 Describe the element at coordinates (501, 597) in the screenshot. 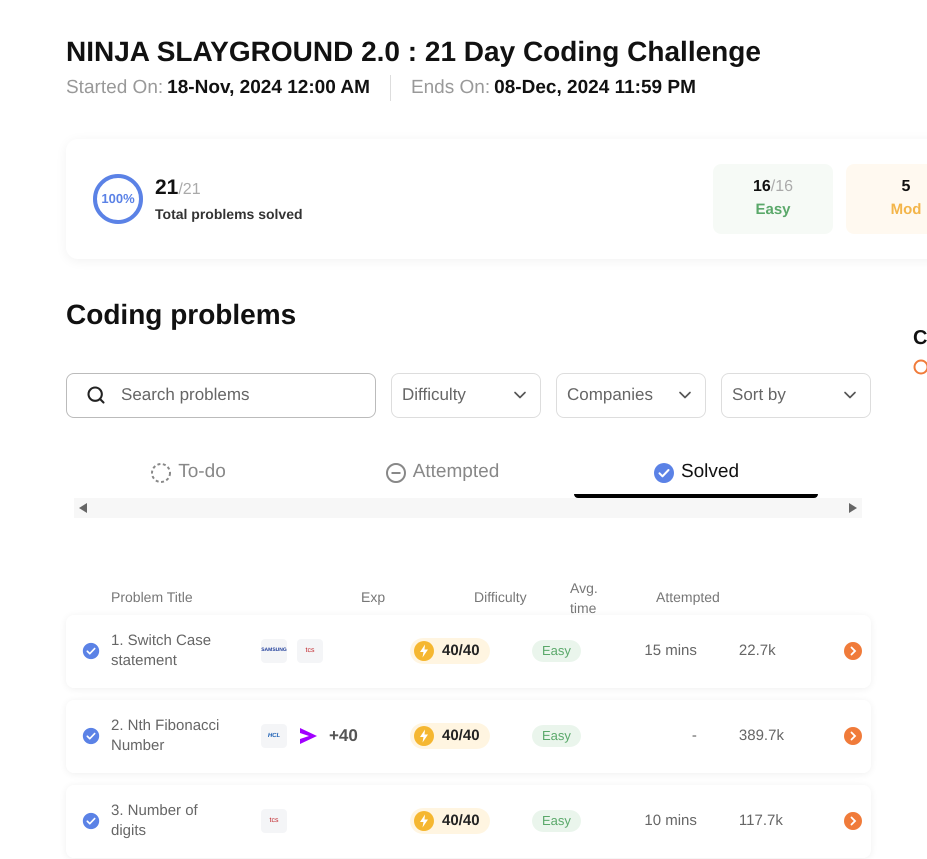

I see `column-header: Difficulty` at that location.